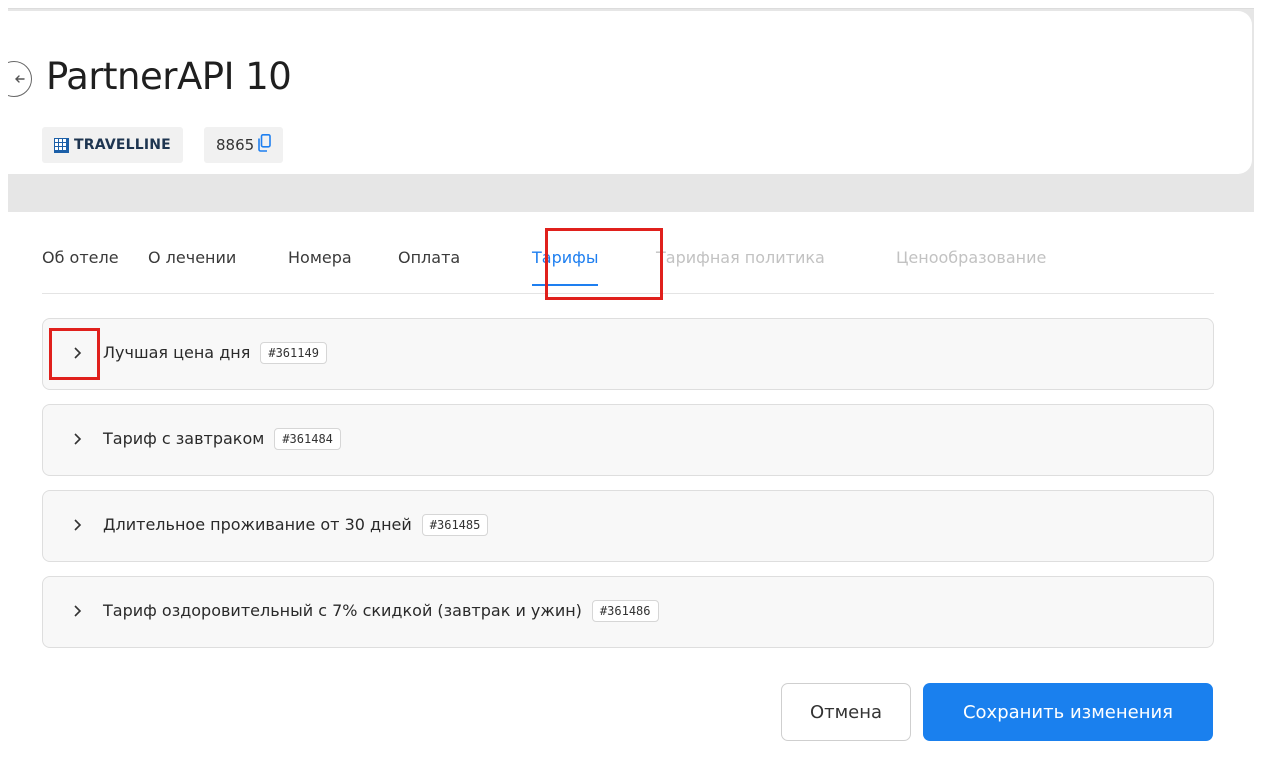 The height and width of the screenshot is (761, 1263). What do you see at coordinates (625, 611) in the screenshot?
I see `tariff-code: #361486` at bounding box center [625, 611].